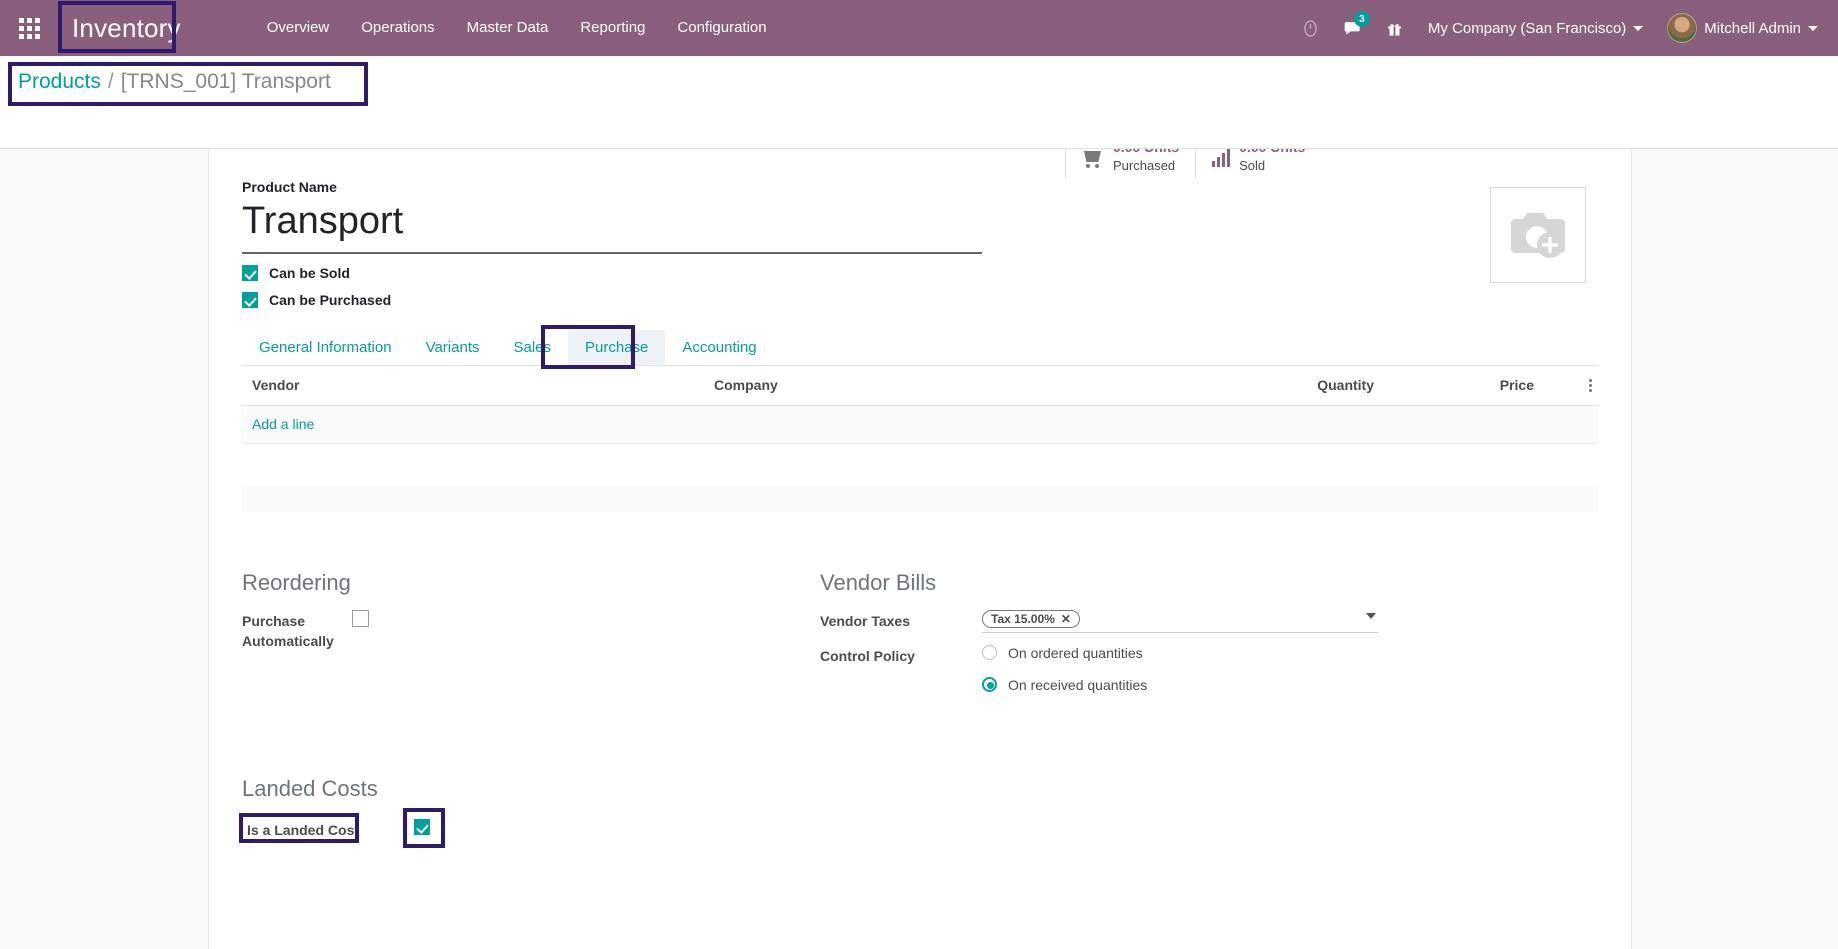  What do you see at coordinates (612, 28) in the screenshot?
I see `menu-item-reporting: Reporting` at bounding box center [612, 28].